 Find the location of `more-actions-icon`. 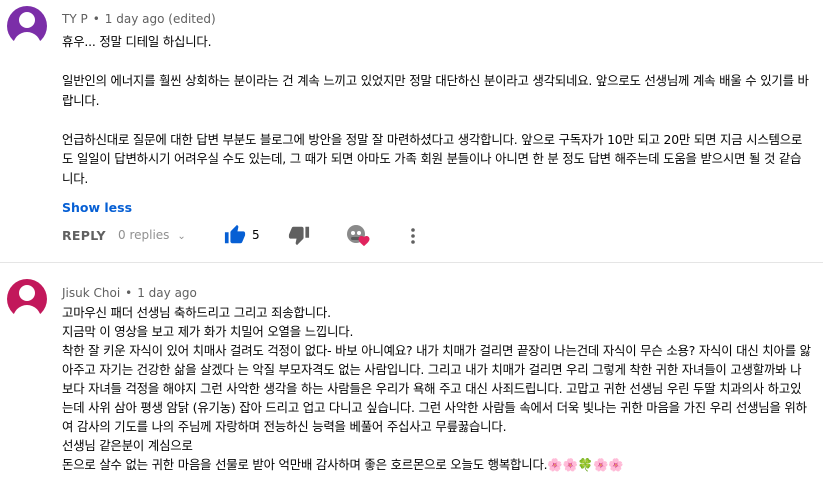

more-actions-icon is located at coordinates (413, 236).